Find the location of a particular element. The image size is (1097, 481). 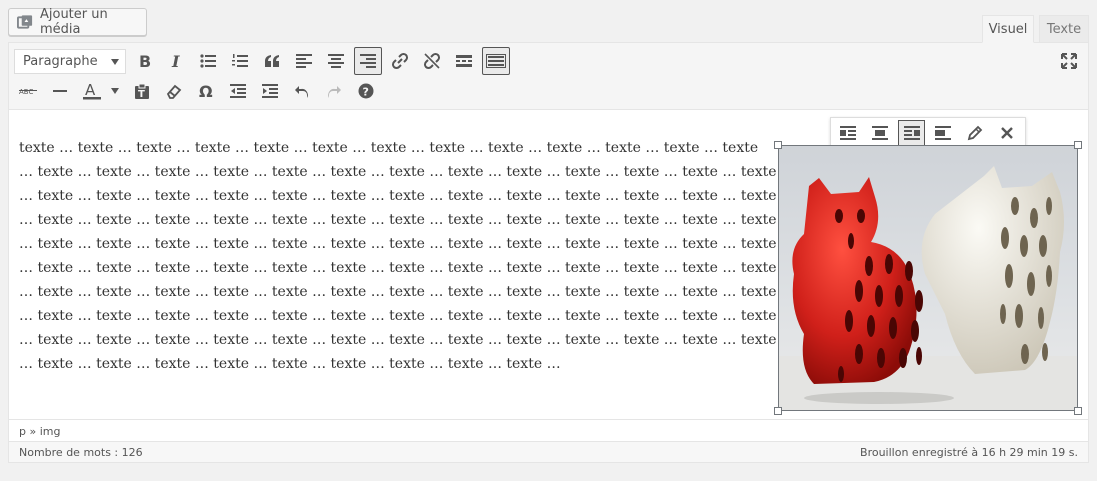

insert-link-button is located at coordinates (400, 61).